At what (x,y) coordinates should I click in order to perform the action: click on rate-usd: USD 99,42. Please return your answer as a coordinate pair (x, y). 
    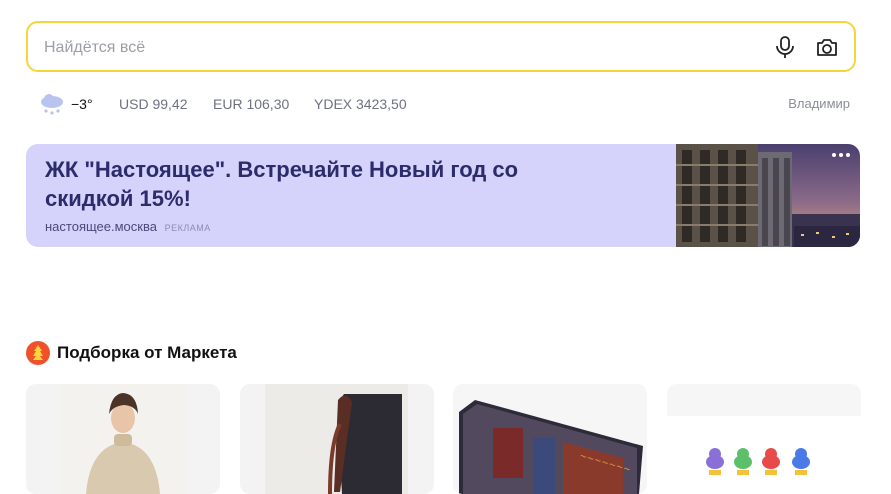
    Looking at the image, I should click on (153, 104).